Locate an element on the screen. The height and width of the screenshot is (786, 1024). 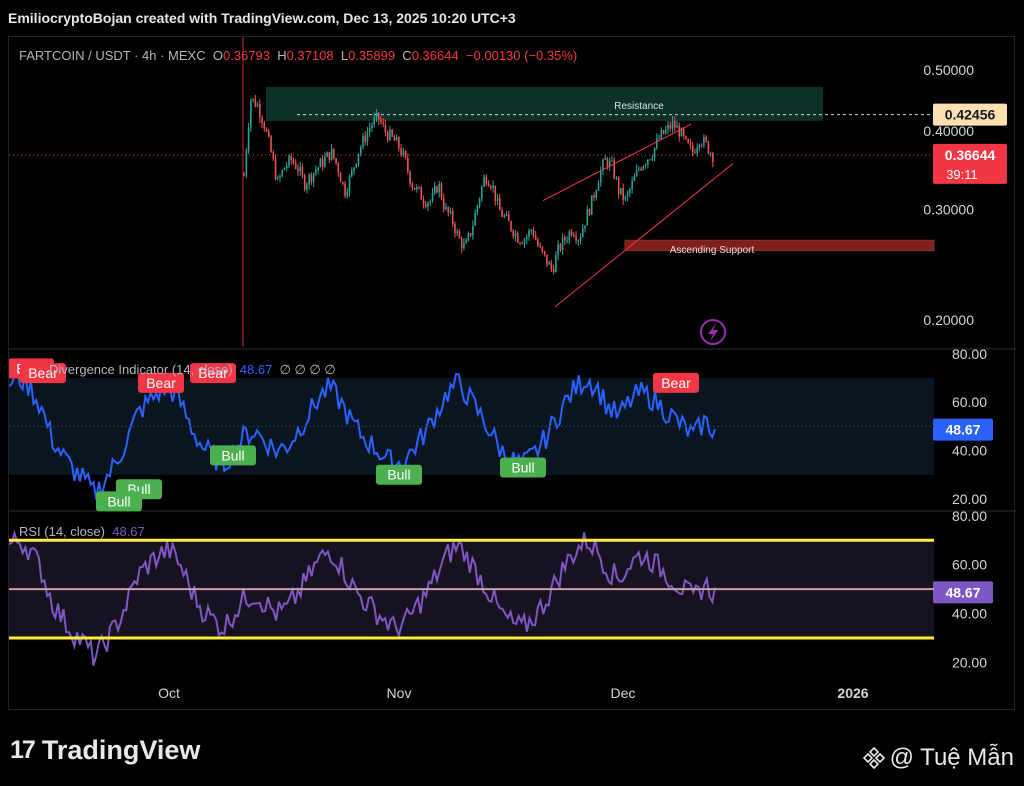
resistance-label: Resistance is located at coordinates (639, 106).